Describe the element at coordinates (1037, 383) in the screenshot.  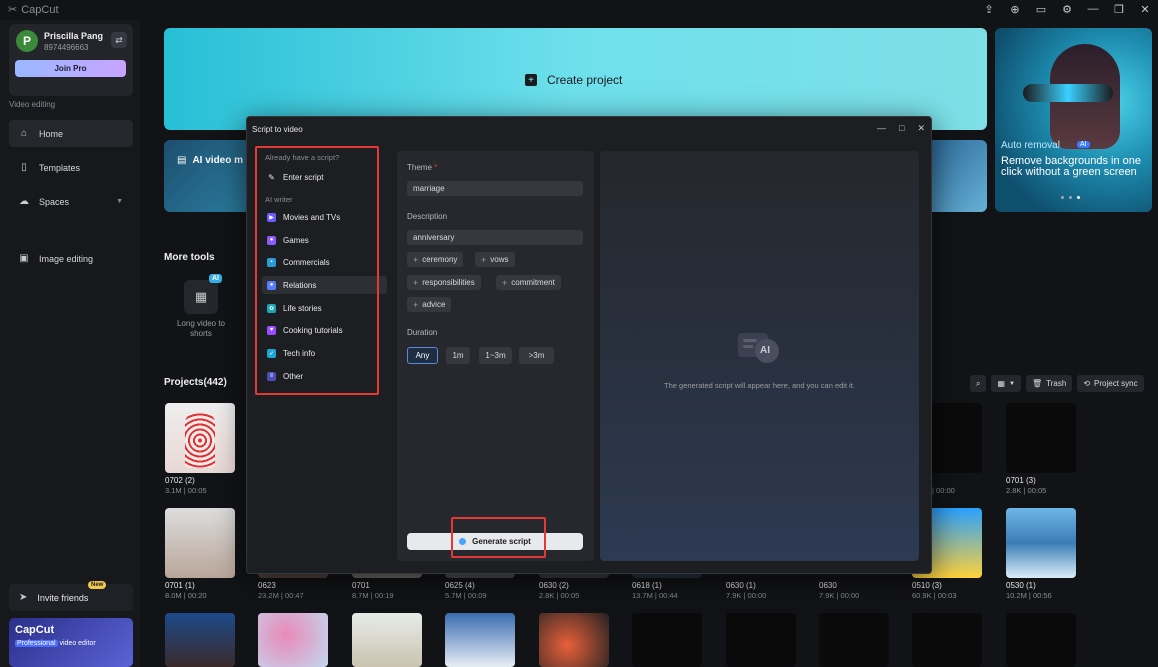
I see `trash-icon: 🗑` at that location.